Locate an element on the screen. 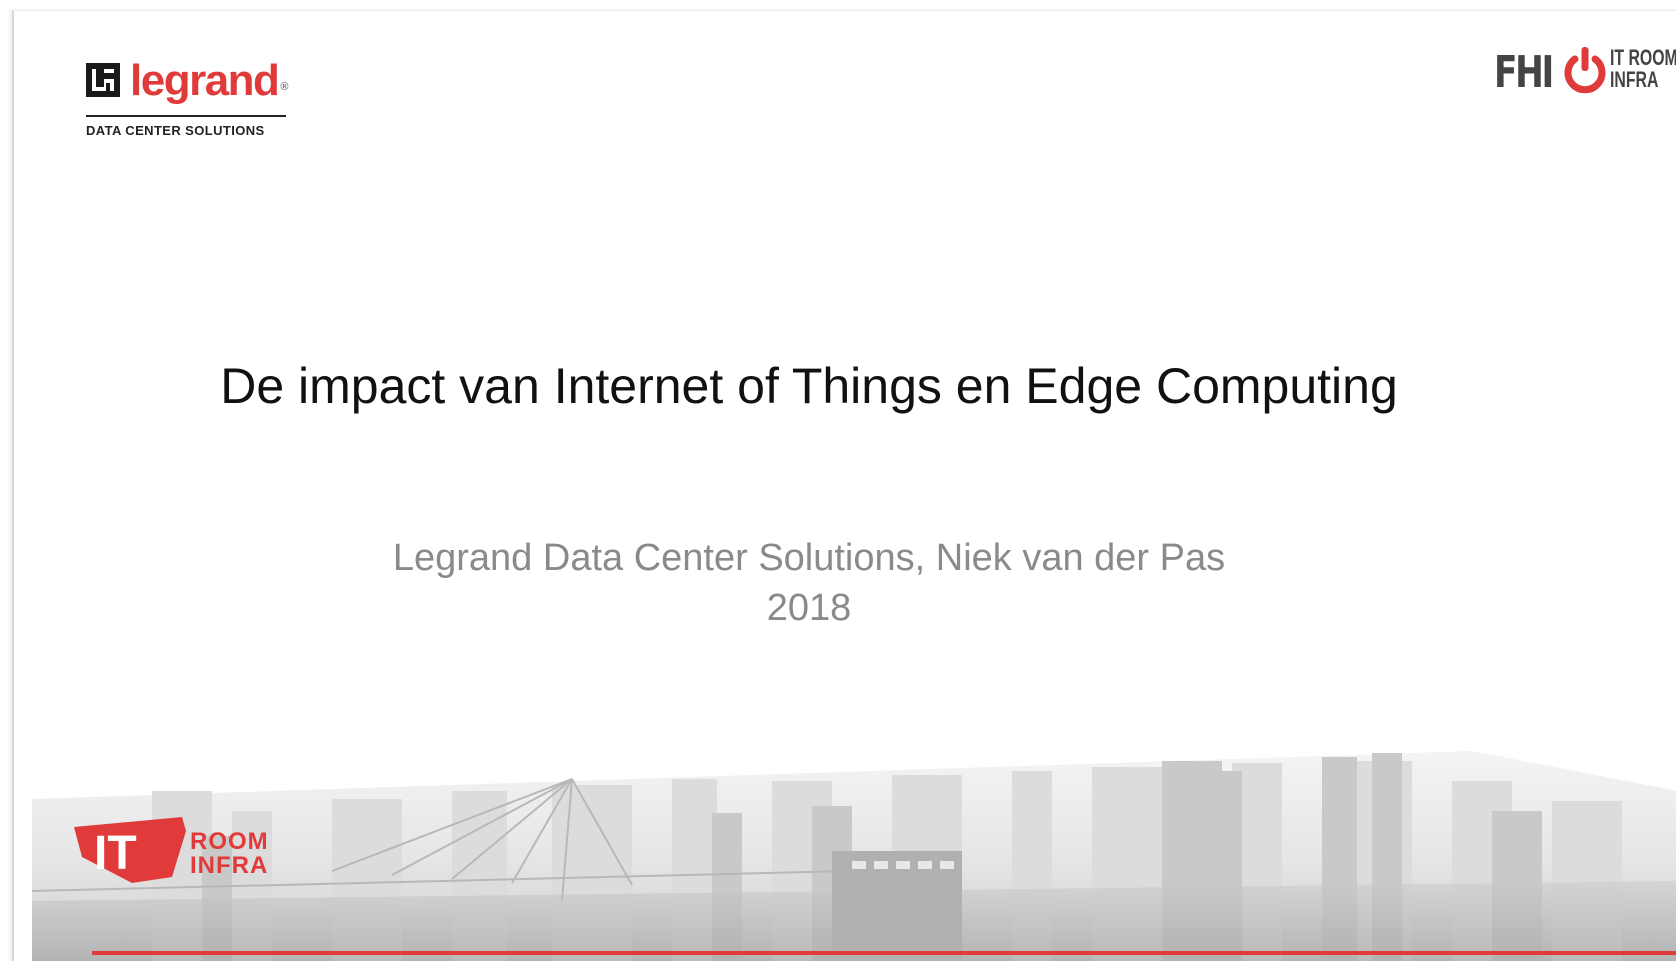 The image size is (1676, 961). it-room-infra-logo: IT ROOM INFRA is located at coordinates (192, 851).